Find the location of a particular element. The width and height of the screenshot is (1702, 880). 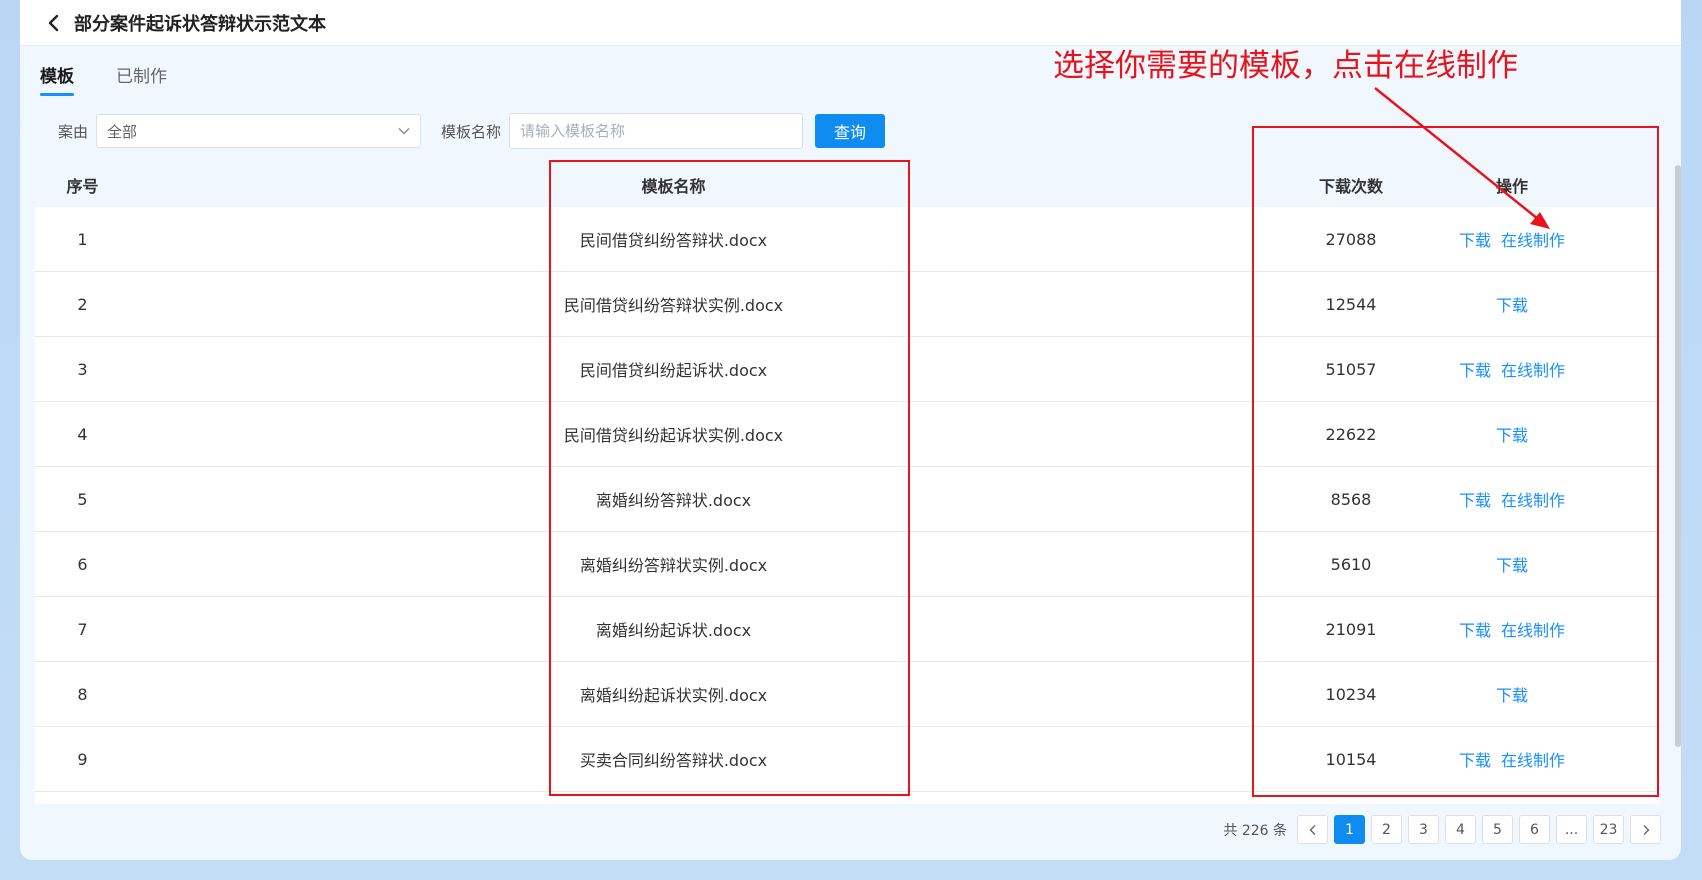

row-download-count: 12544 is located at coordinates (1351, 304).